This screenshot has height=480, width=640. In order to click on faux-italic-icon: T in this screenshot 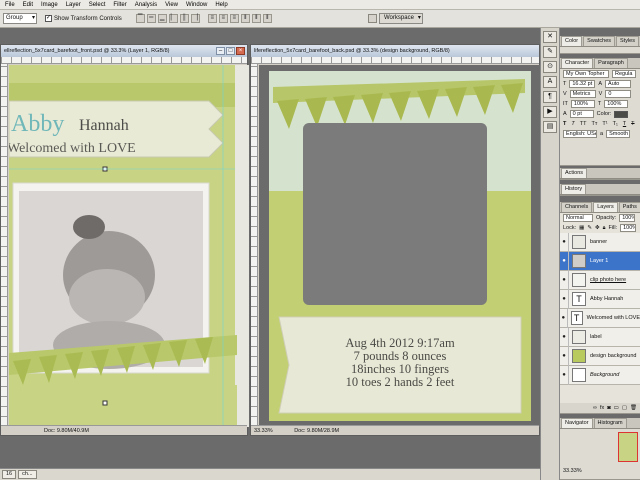, I will do `click(572, 124)`.